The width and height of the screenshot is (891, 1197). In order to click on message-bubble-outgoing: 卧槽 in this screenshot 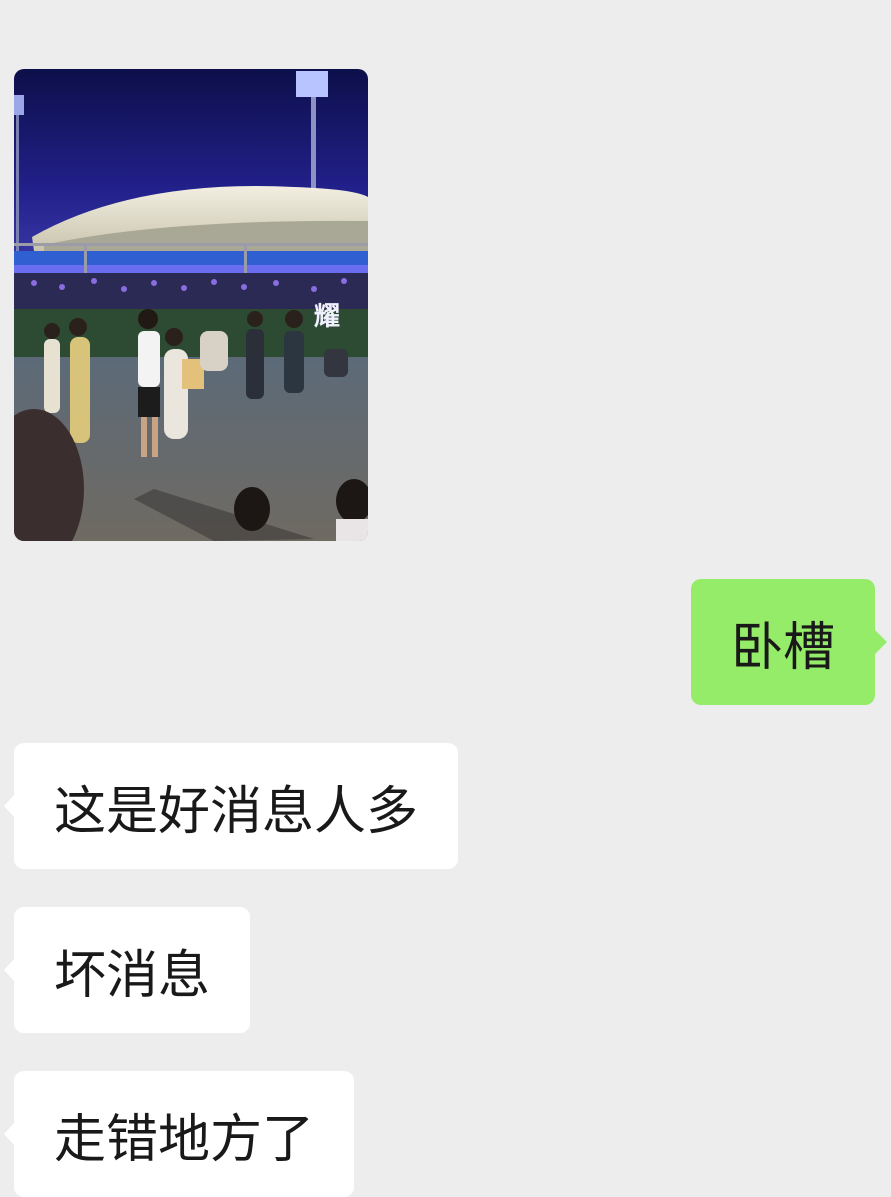, I will do `click(788, 642)`.